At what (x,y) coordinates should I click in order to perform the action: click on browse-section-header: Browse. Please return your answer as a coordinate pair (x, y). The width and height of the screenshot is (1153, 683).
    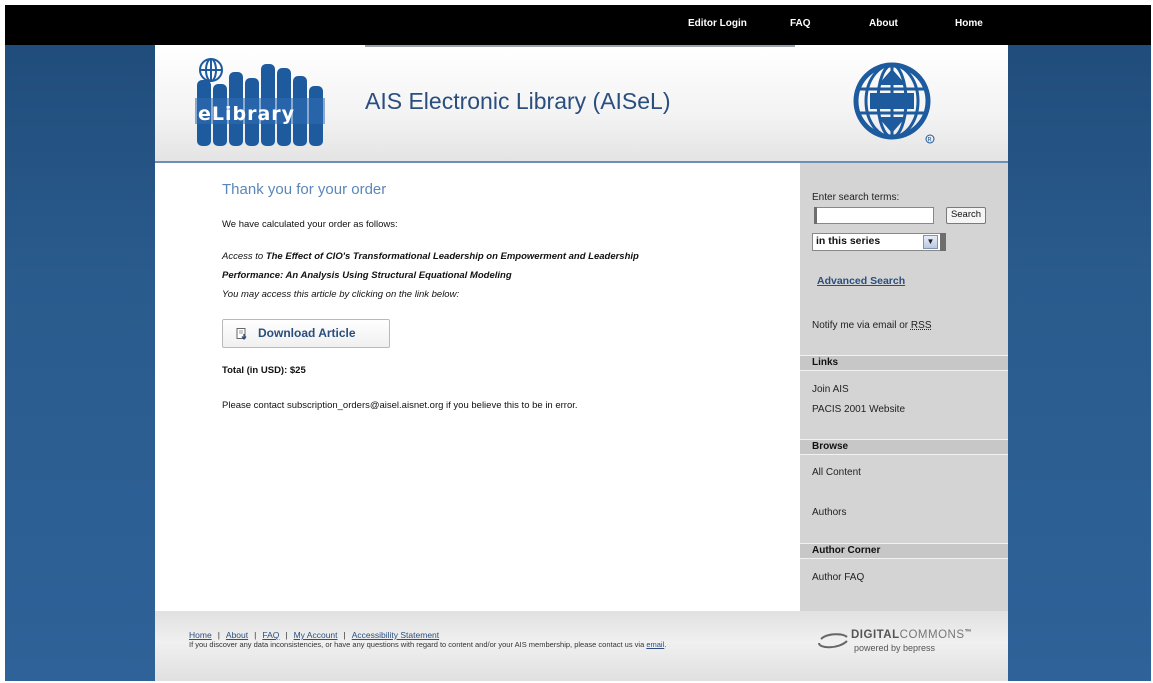
    Looking at the image, I should click on (904, 447).